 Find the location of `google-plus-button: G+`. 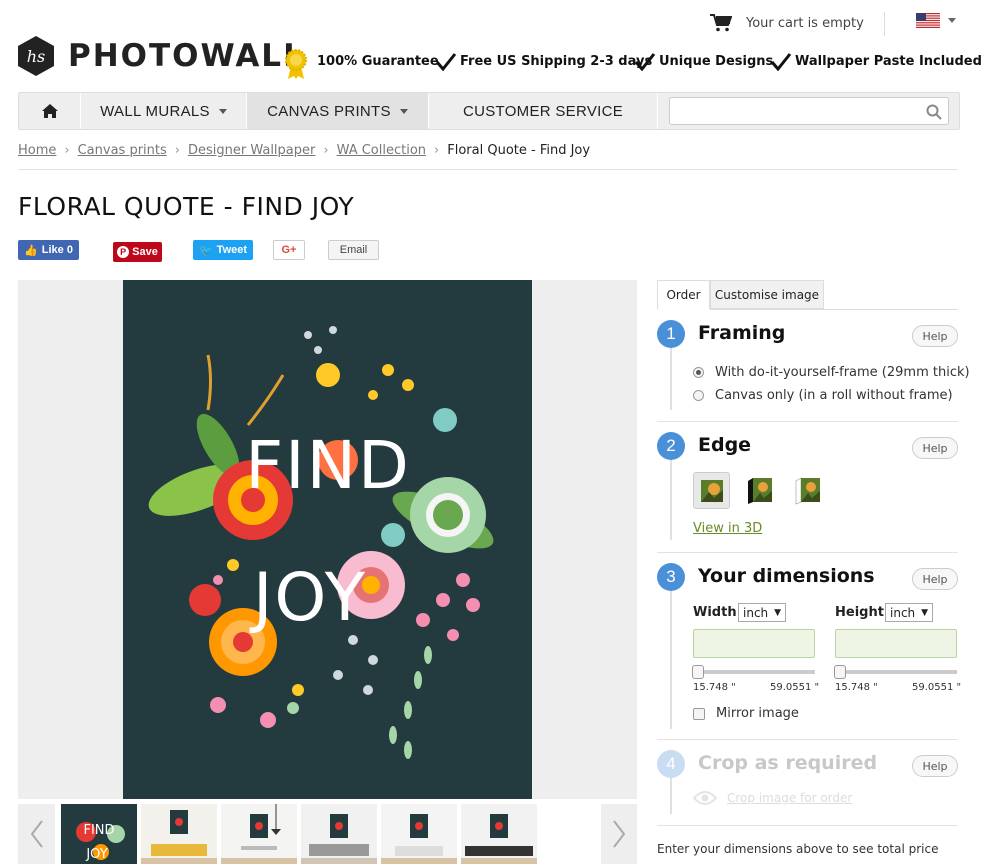

google-plus-button: G+ is located at coordinates (289, 250).